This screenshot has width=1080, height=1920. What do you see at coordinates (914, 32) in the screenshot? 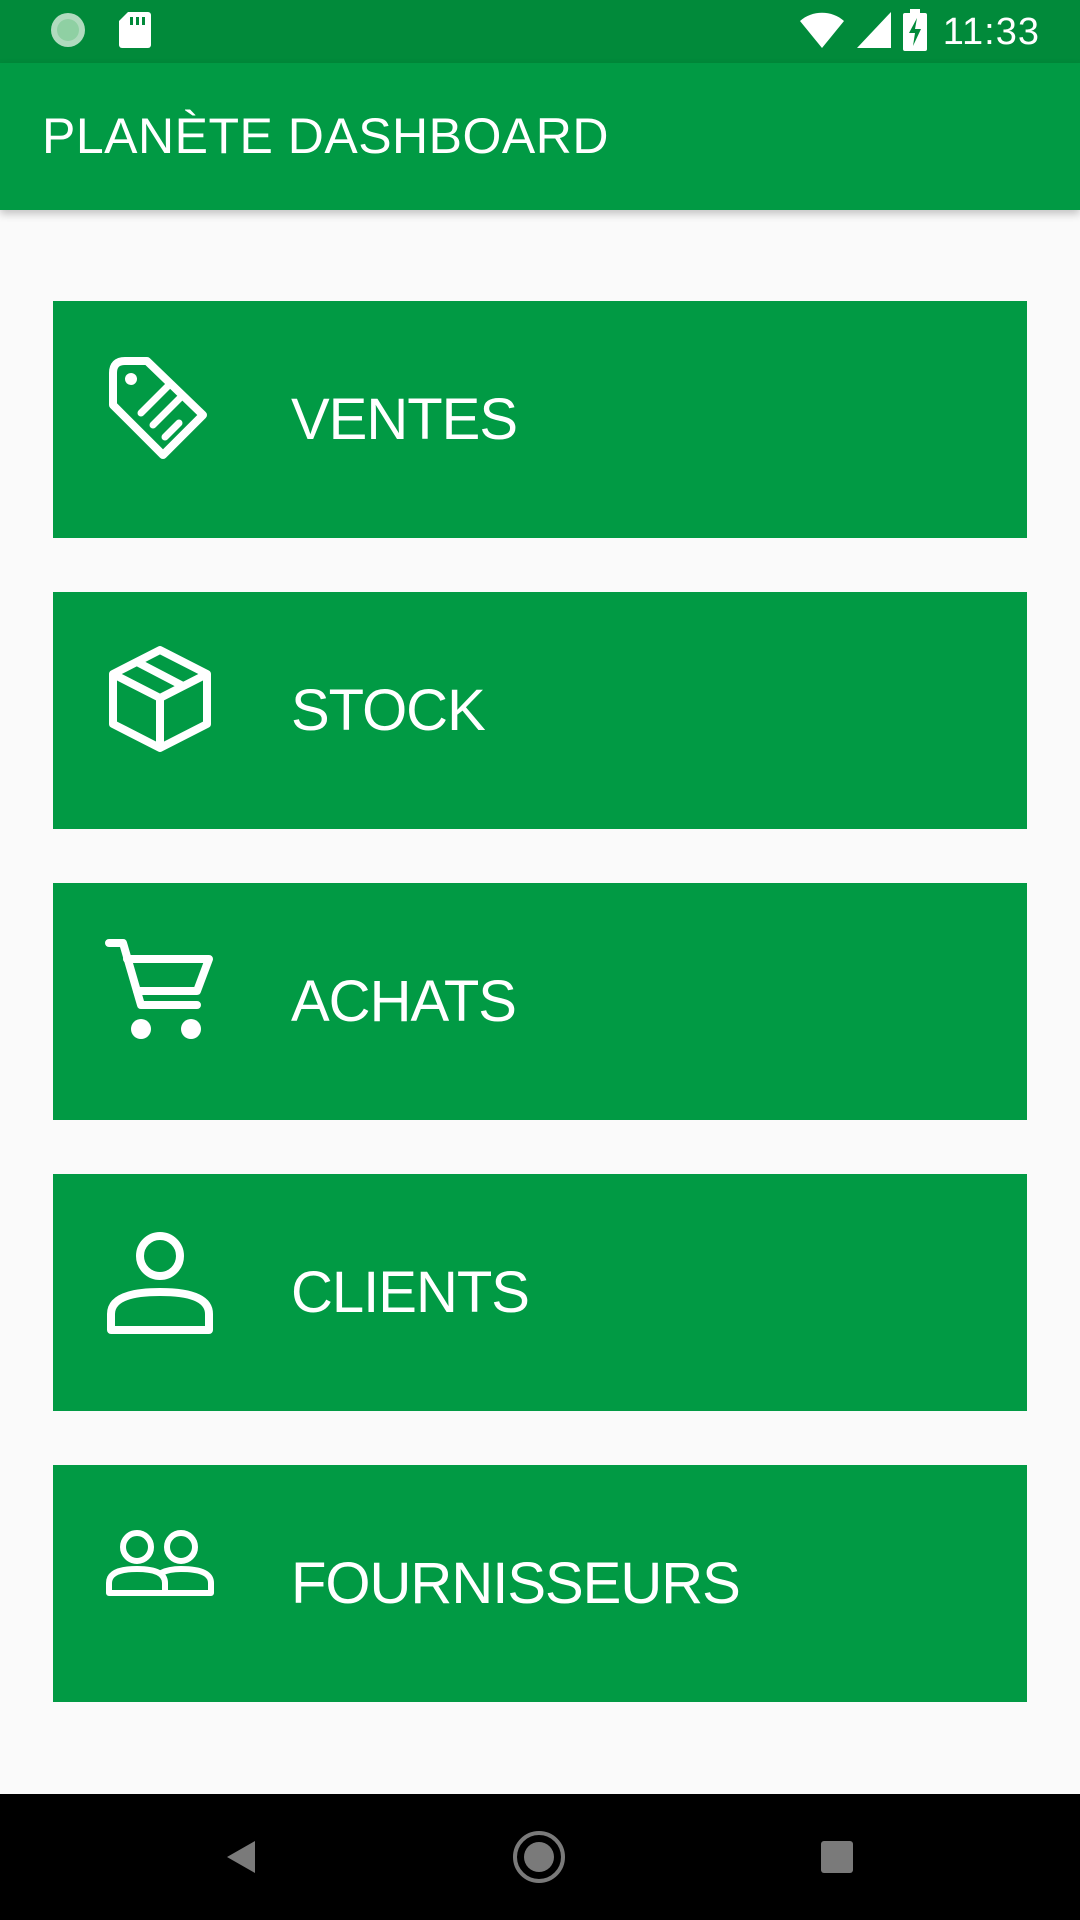
I see `battery-charging-icon` at bounding box center [914, 32].